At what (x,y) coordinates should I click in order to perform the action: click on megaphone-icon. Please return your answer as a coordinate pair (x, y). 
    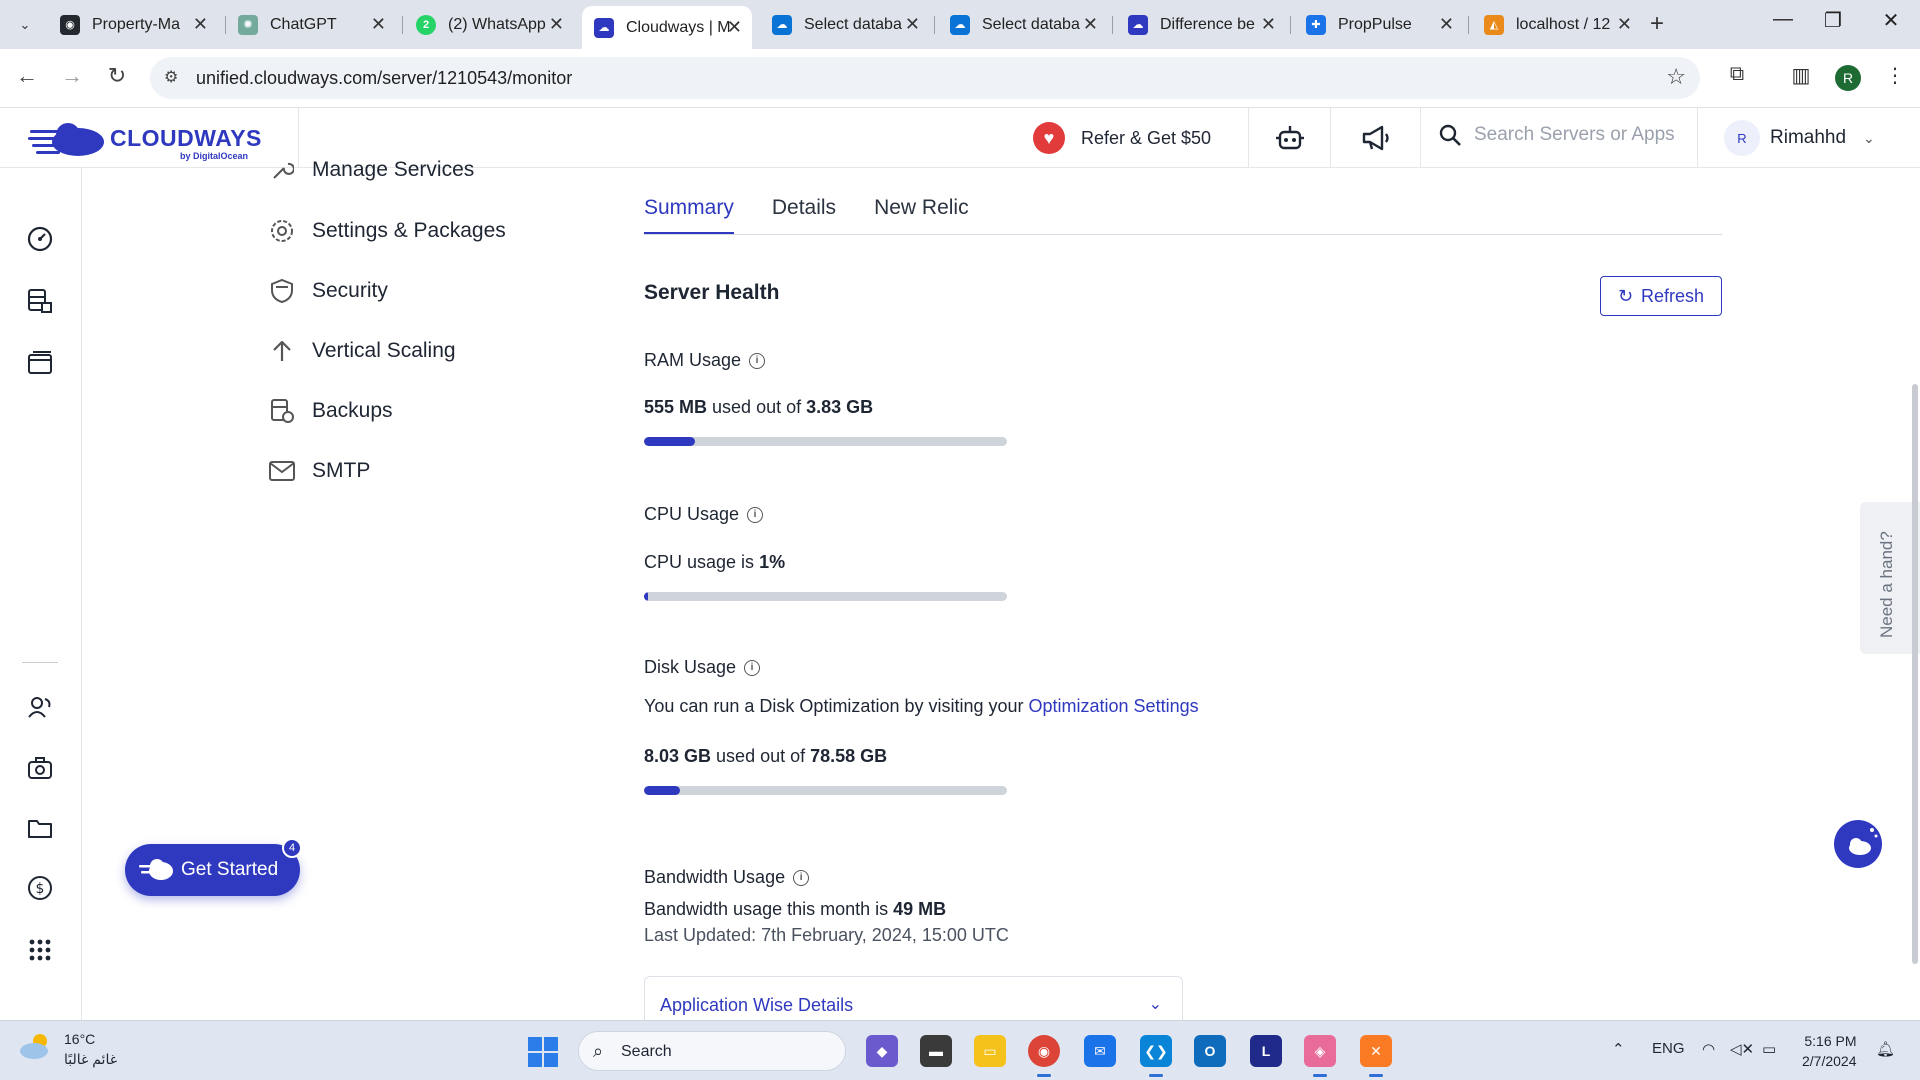
    Looking at the image, I should click on (1376, 138).